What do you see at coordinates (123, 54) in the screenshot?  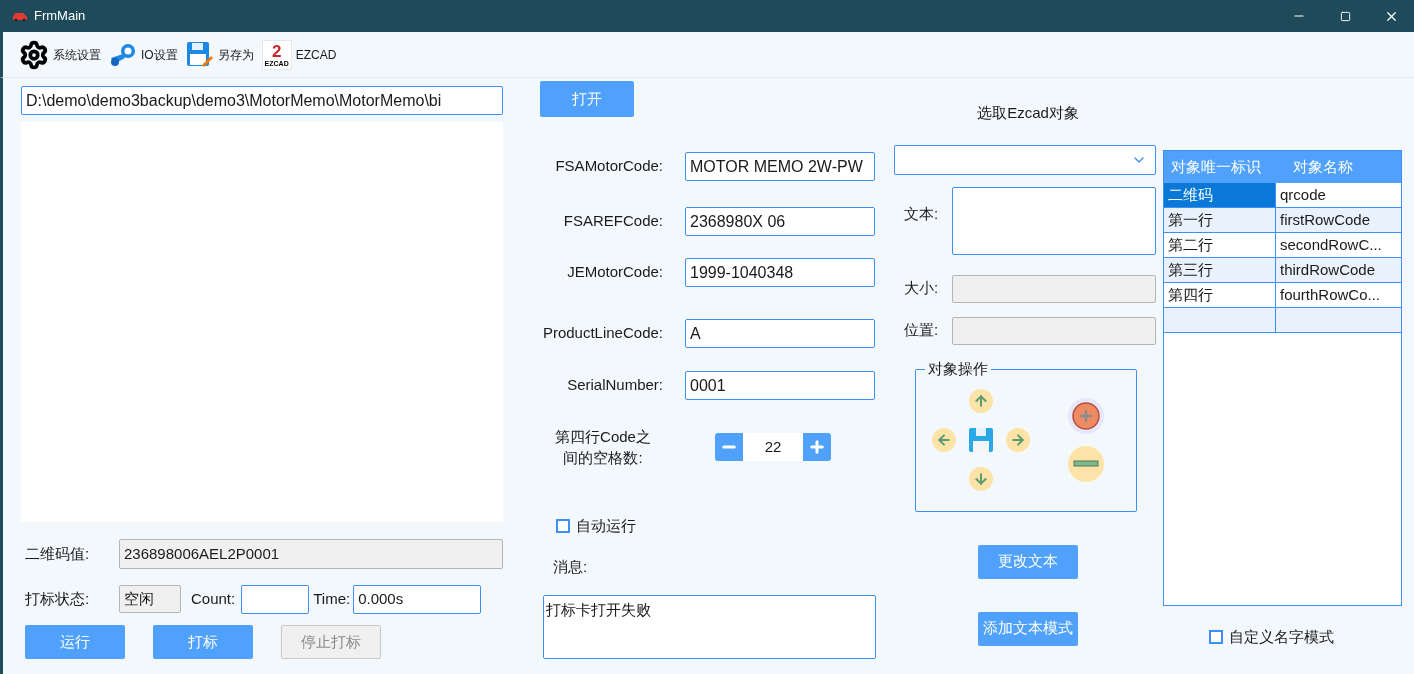 I see `valve-icon` at bounding box center [123, 54].